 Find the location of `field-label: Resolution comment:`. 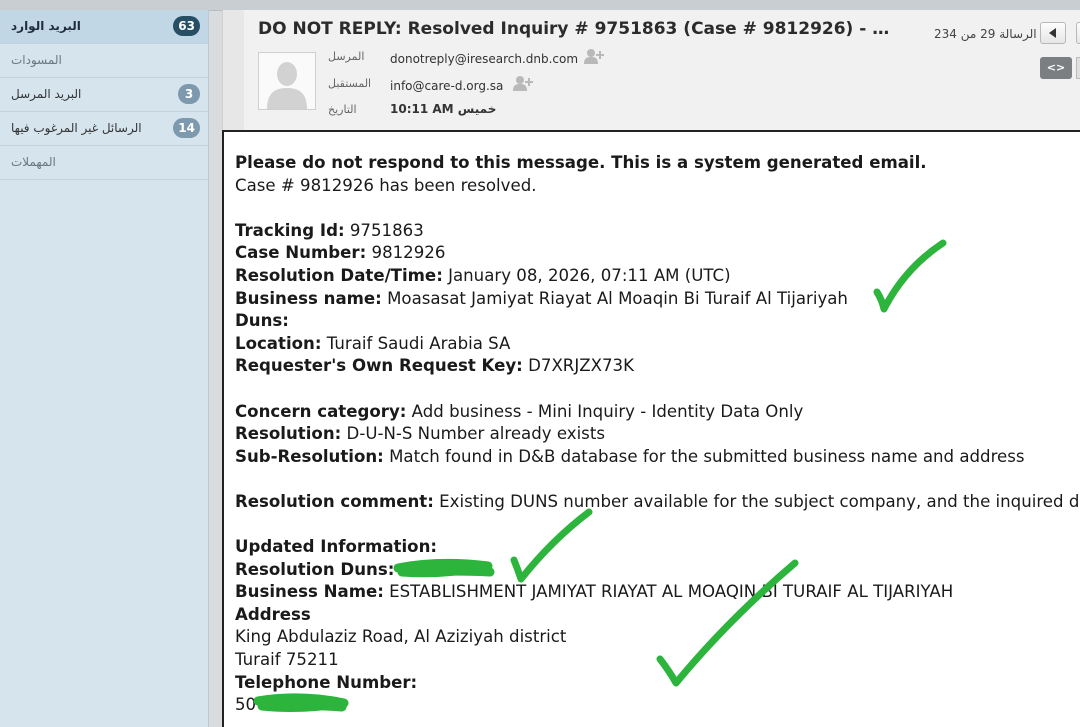

field-label: Resolution comment: is located at coordinates (334, 501).